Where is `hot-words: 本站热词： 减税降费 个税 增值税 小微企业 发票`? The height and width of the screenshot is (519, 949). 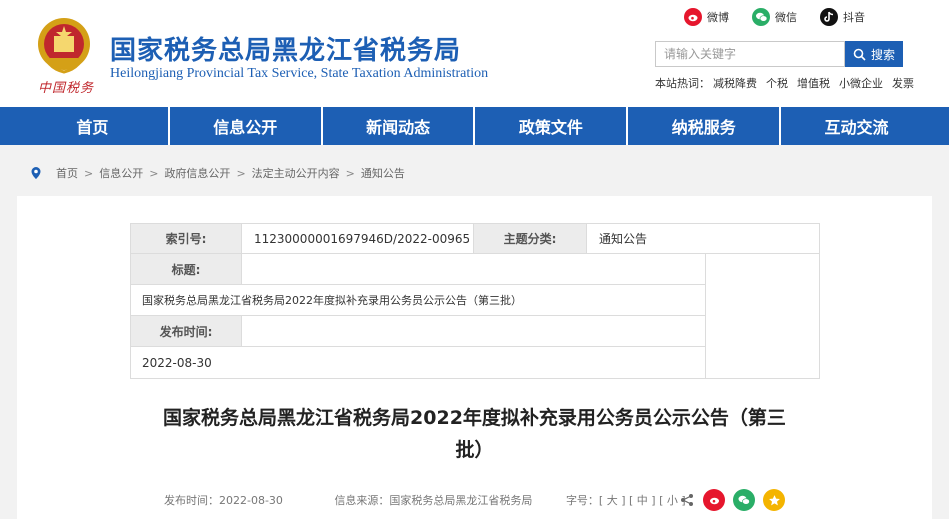 hot-words: 本站热词： 减税降费 个税 增值税 小微企业 发票 is located at coordinates (784, 83).